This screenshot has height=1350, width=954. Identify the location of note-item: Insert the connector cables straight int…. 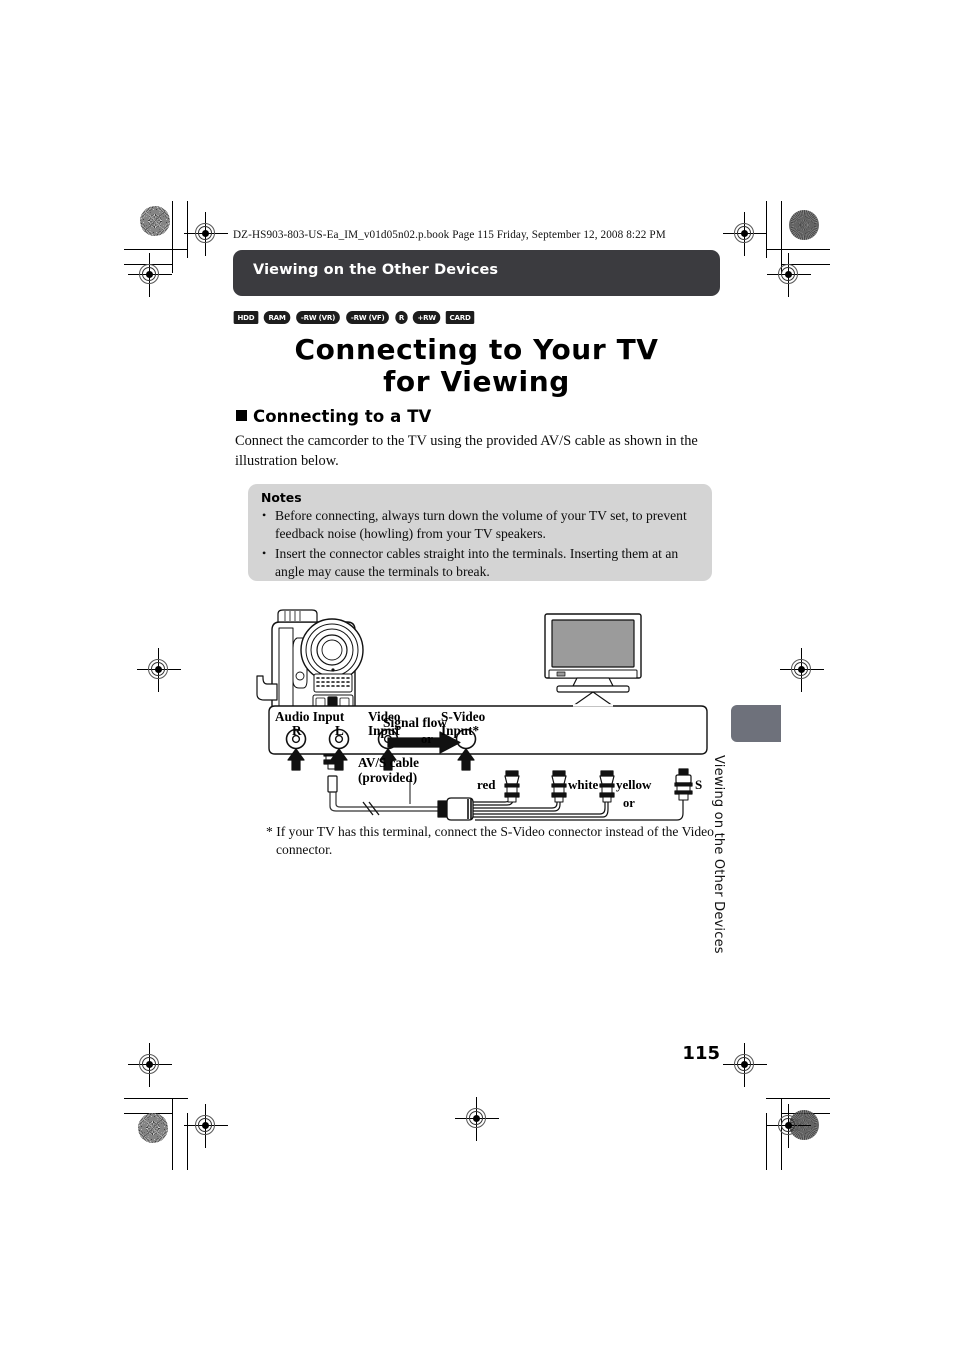
(481, 563).